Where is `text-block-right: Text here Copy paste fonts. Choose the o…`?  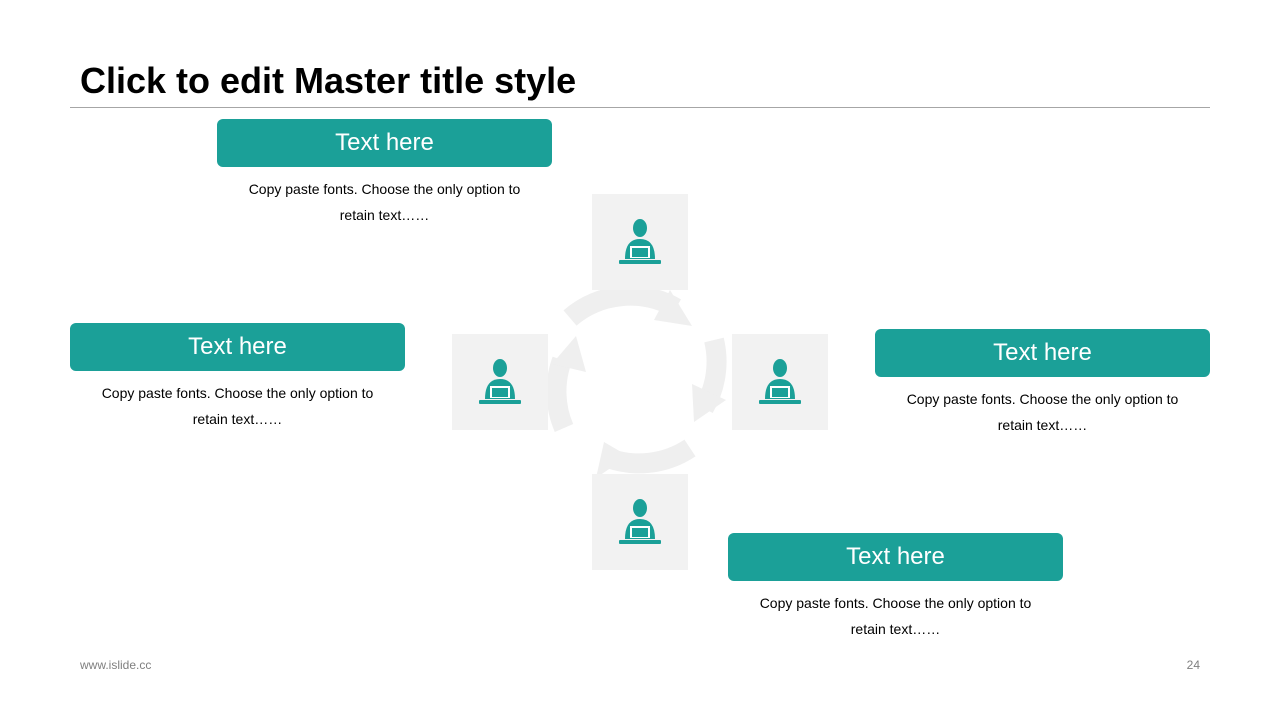 text-block-right: Text here Copy paste fonts. Choose the o… is located at coordinates (1042, 383).